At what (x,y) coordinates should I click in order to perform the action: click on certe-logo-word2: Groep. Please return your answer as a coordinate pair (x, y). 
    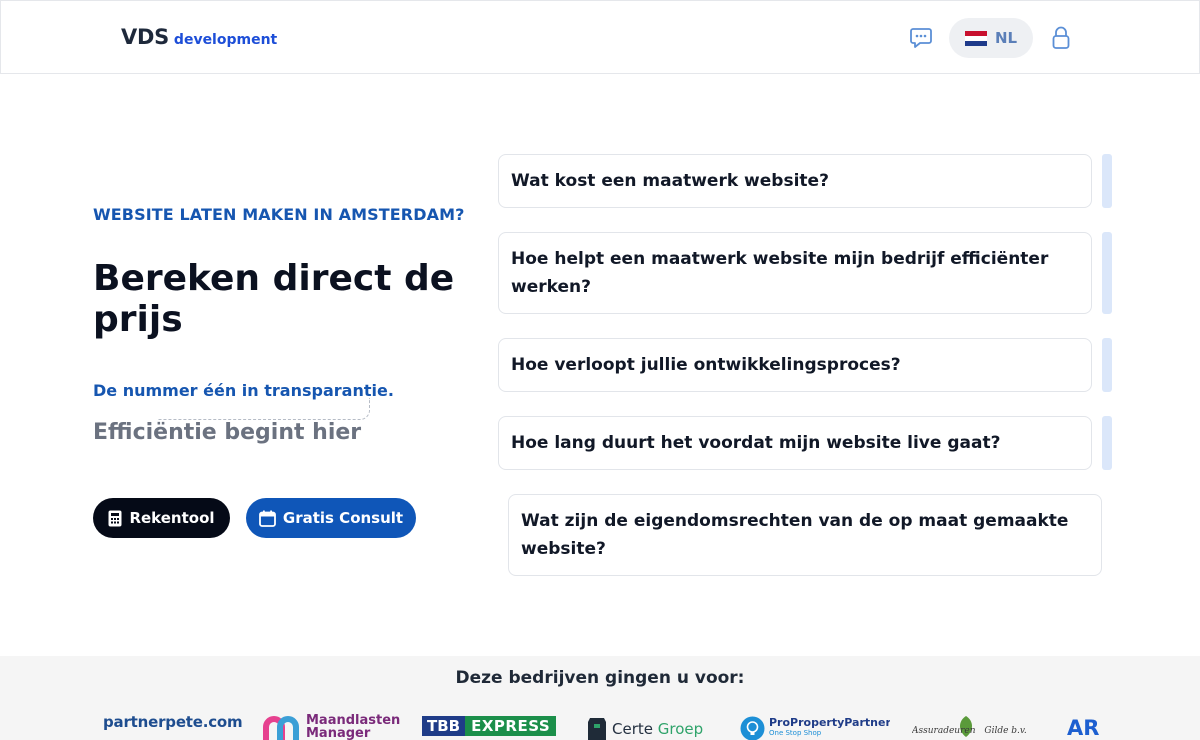
    Looking at the image, I should click on (680, 729).